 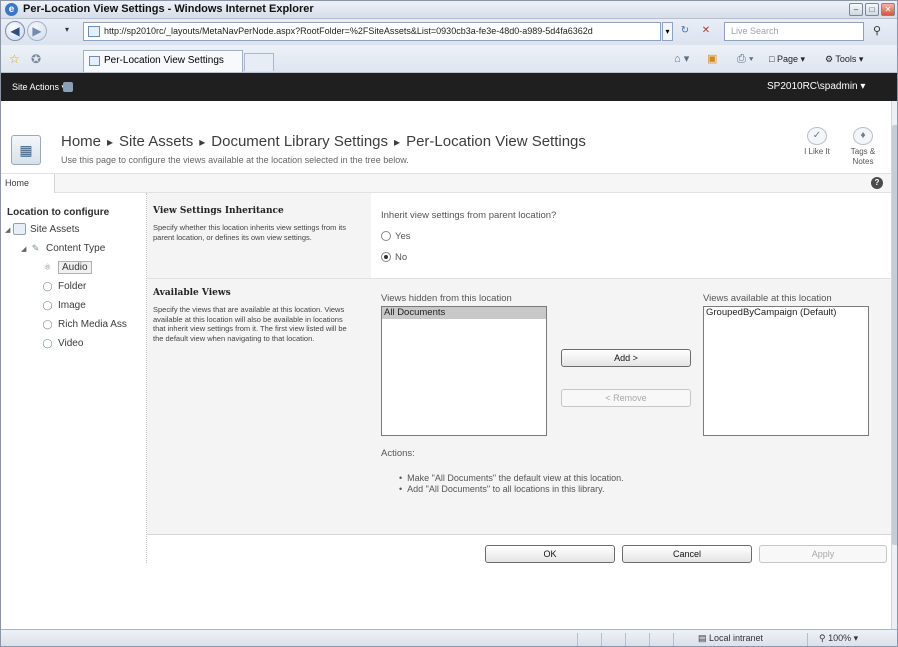 I want to click on sharepoint-ribbon: Site Actions ▾ SP2010RC\spadmin ▾, so click(x=449, y=87).